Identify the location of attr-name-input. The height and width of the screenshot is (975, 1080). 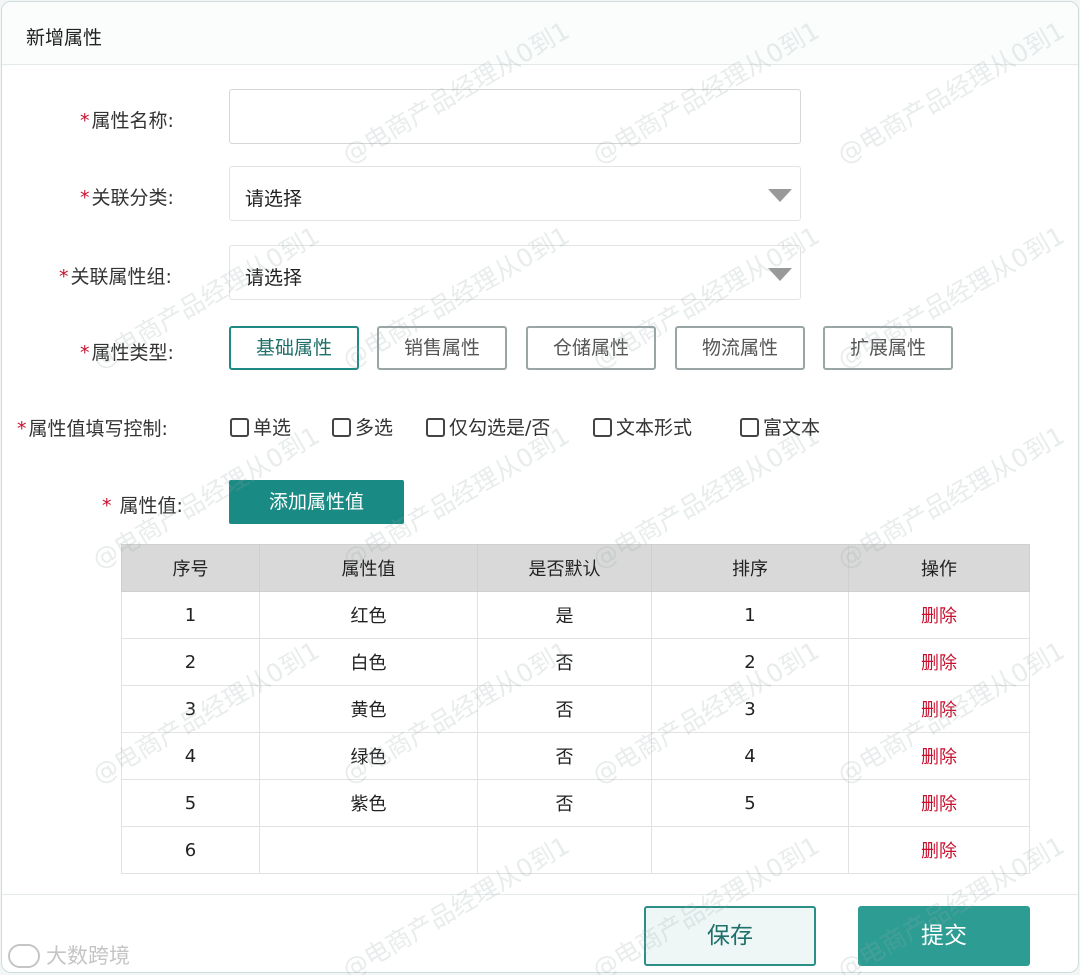
(515, 116).